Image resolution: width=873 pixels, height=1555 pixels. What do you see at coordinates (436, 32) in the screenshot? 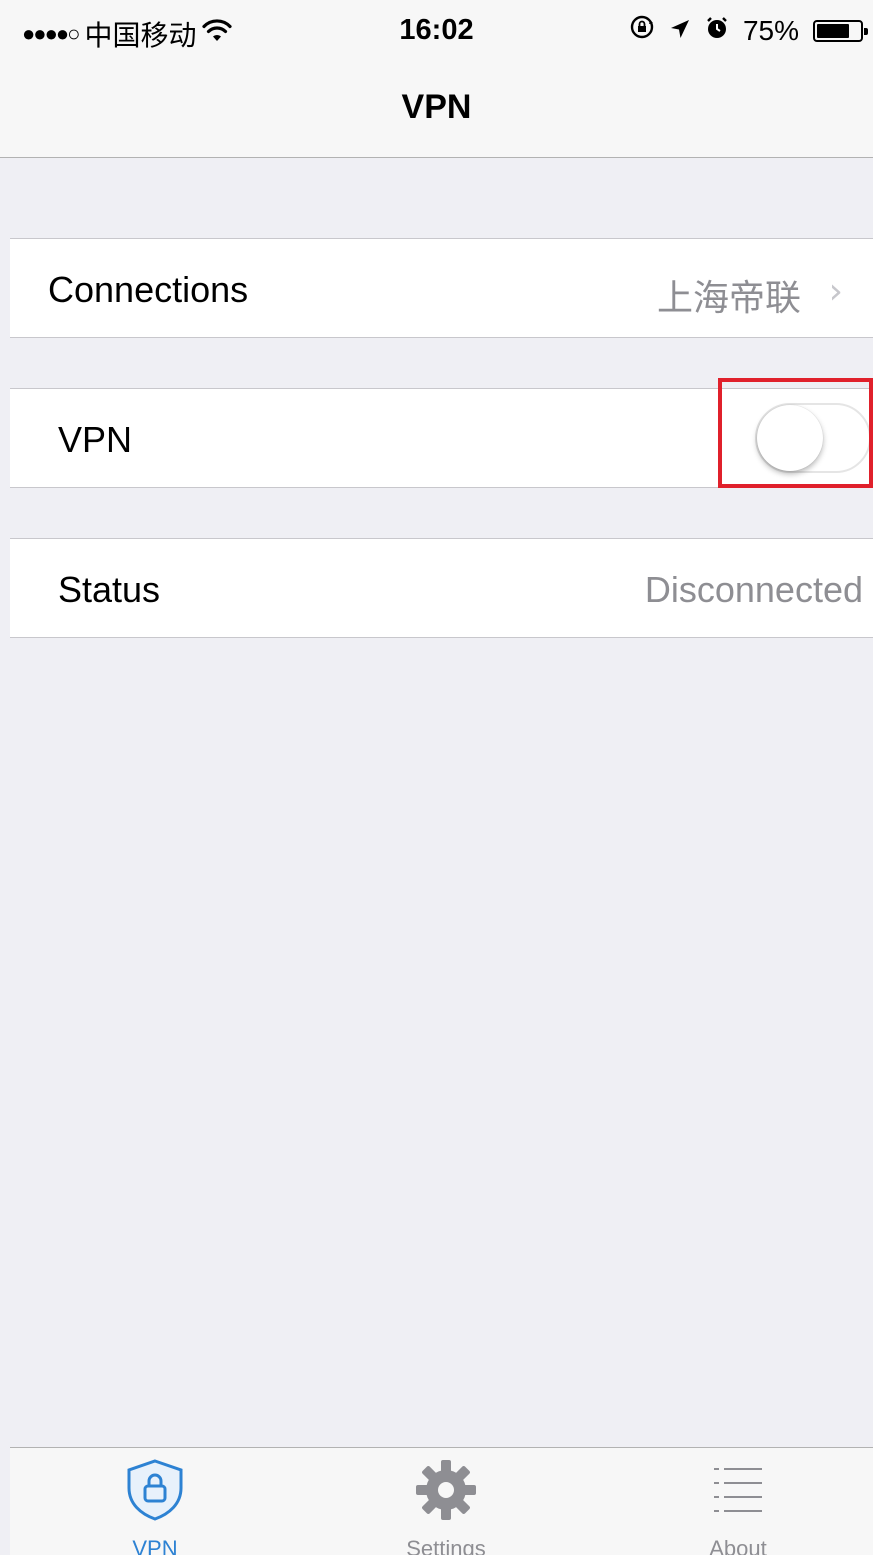
I see `status-bar: ●●●●○ 中国移动 16:02 75%` at bounding box center [436, 32].